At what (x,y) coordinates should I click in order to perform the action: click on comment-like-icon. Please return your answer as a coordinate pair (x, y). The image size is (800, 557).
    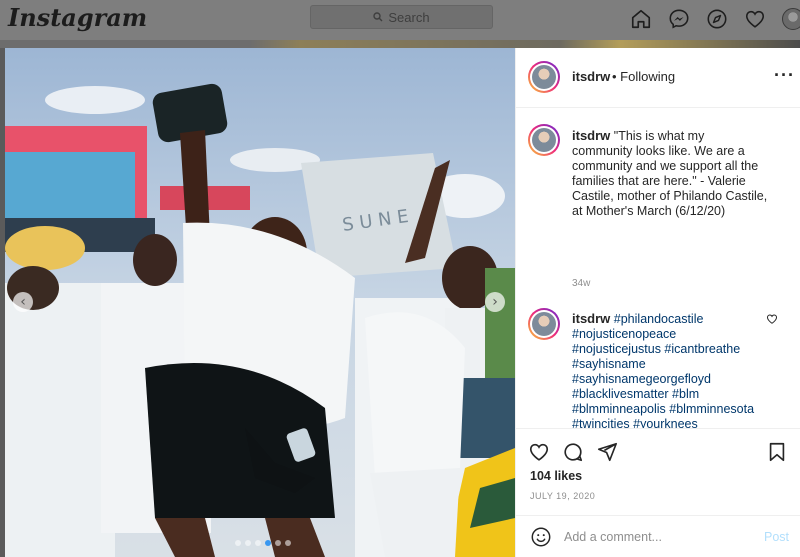
    Looking at the image, I should click on (772, 319).